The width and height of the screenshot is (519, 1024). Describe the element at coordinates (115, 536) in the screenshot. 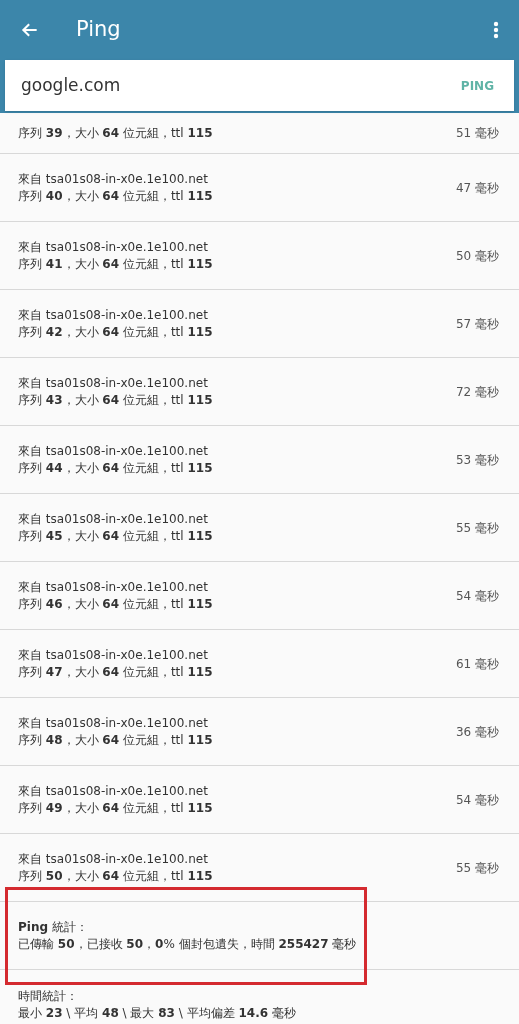

I see `reply-detail: 序列 45，大小 64 位元組，ttl 115` at that location.